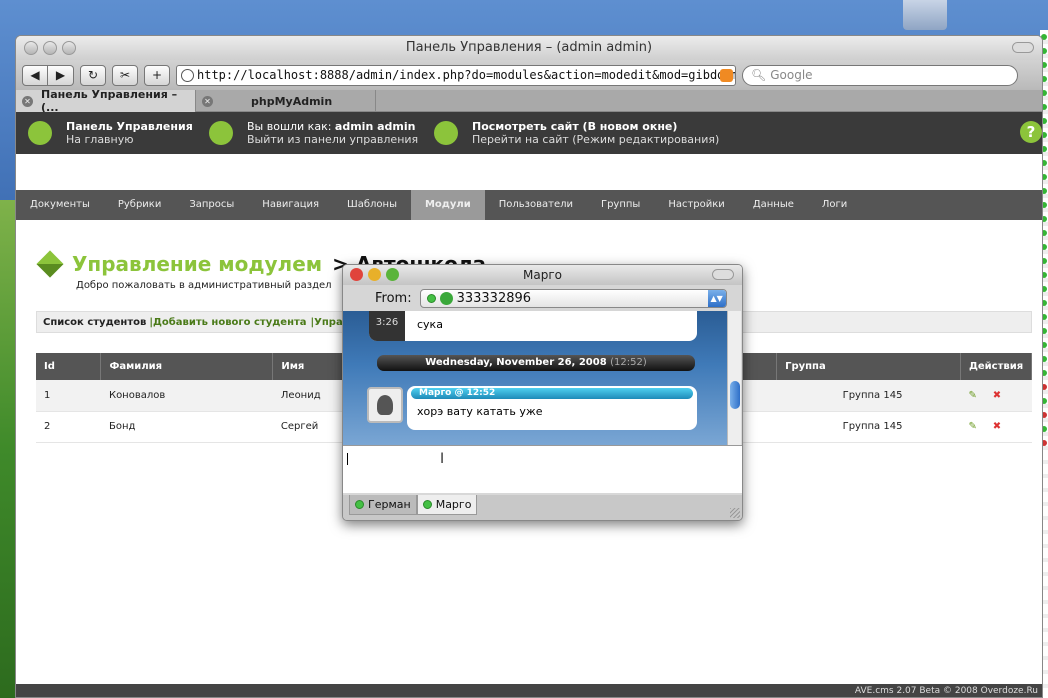 The height and width of the screenshot is (698, 1048). I want to click on menu-item-queries: Запросы, so click(211, 205).